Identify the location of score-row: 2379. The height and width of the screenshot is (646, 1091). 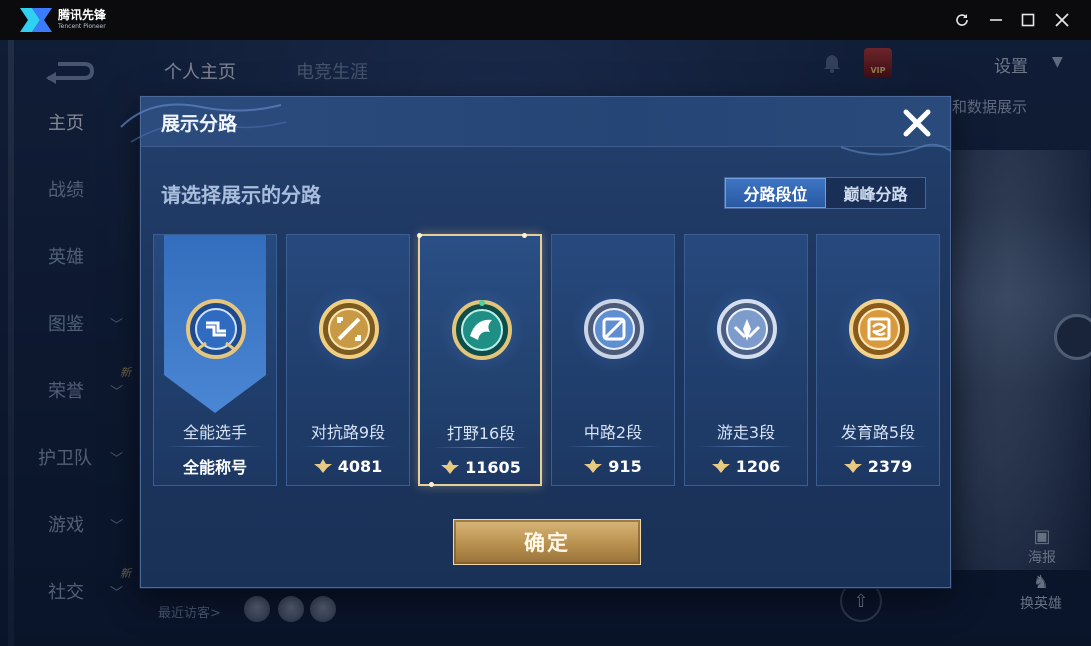
(878, 466).